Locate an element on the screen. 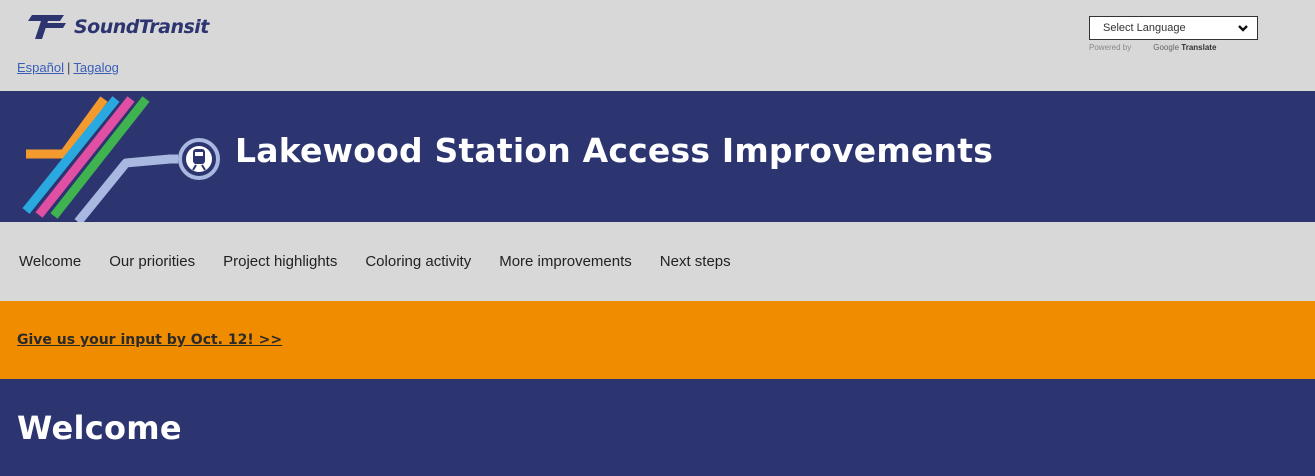  transit-lines-graphic is located at coordinates (121, 159).